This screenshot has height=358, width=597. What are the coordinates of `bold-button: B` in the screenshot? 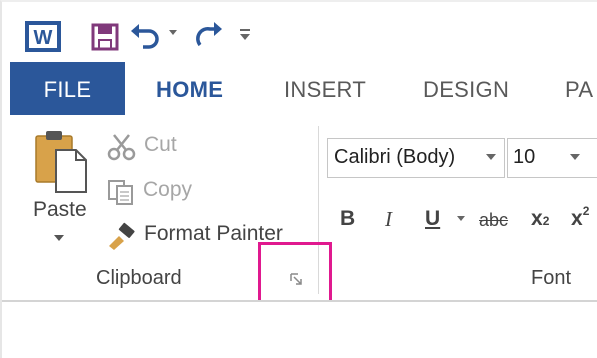 It's located at (347, 219).